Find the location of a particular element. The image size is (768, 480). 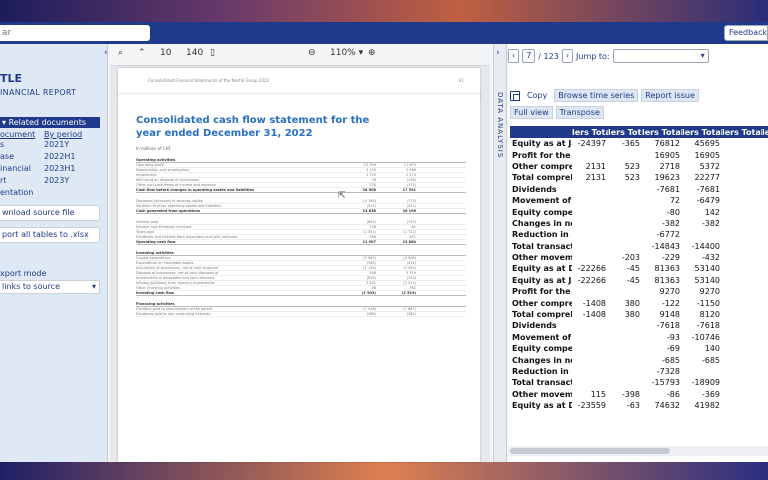

cell-value: 115 is located at coordinates (590, 394).